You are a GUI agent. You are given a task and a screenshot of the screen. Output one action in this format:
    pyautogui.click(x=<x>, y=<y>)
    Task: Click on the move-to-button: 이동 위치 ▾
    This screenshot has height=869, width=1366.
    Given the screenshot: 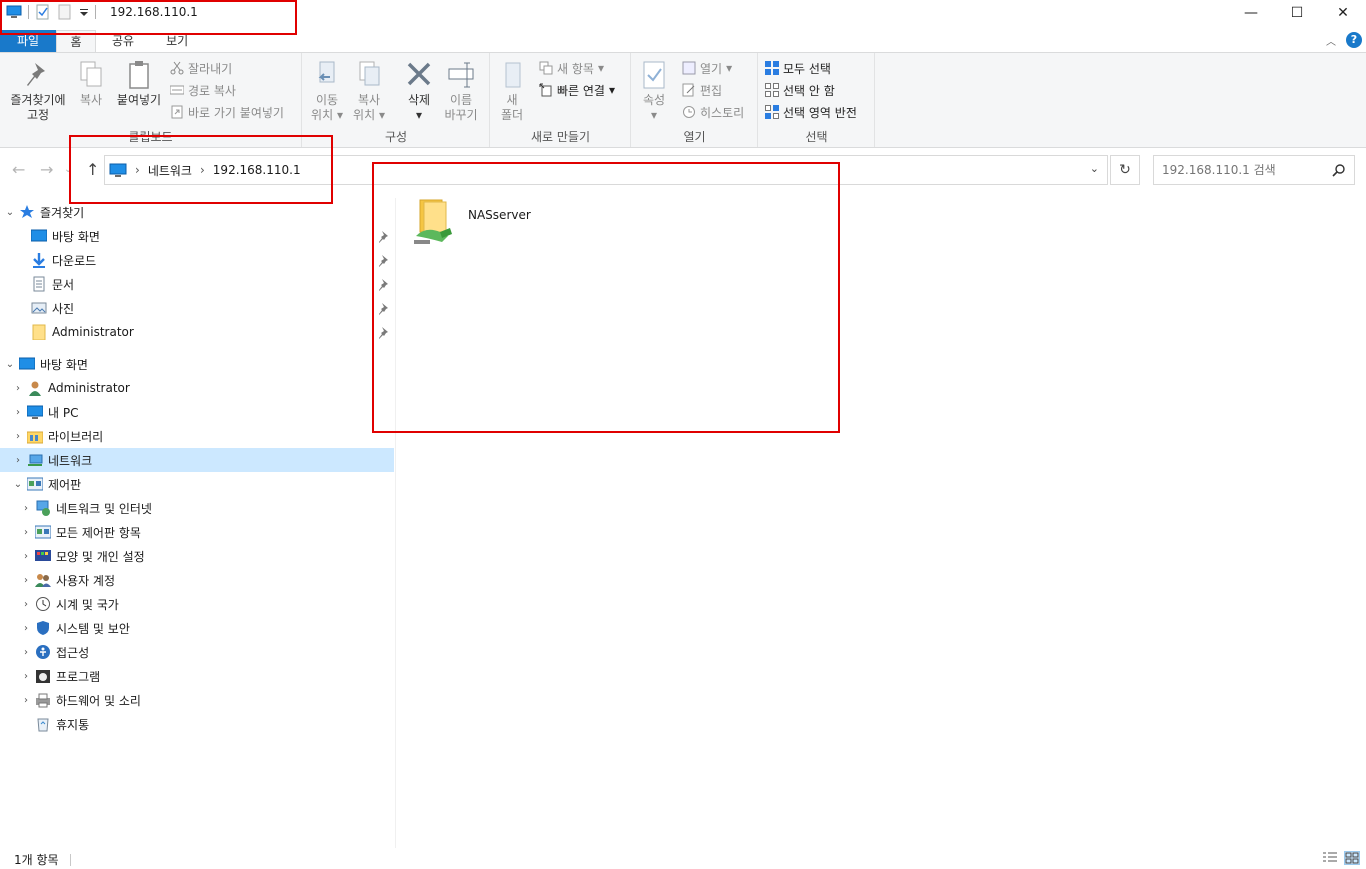 What is the action you would take?
    pyautogui.click(x=327, y=91)
    